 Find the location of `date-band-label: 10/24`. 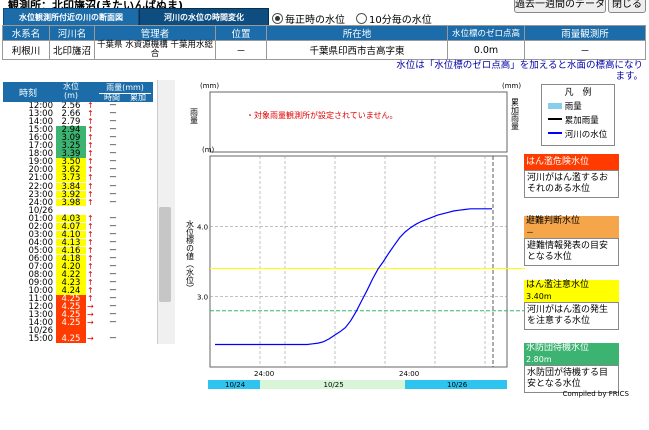

date-band-label: 10/24 is located at coordinates (235, 385).